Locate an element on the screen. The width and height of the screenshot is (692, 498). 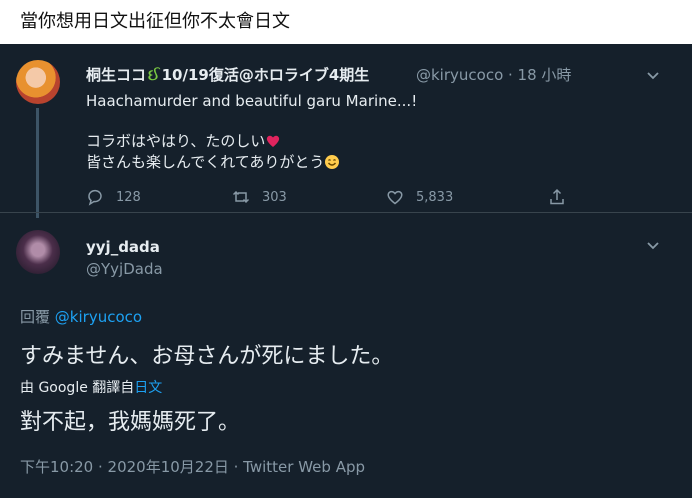
share-icon is located at coordinates (557, 196).